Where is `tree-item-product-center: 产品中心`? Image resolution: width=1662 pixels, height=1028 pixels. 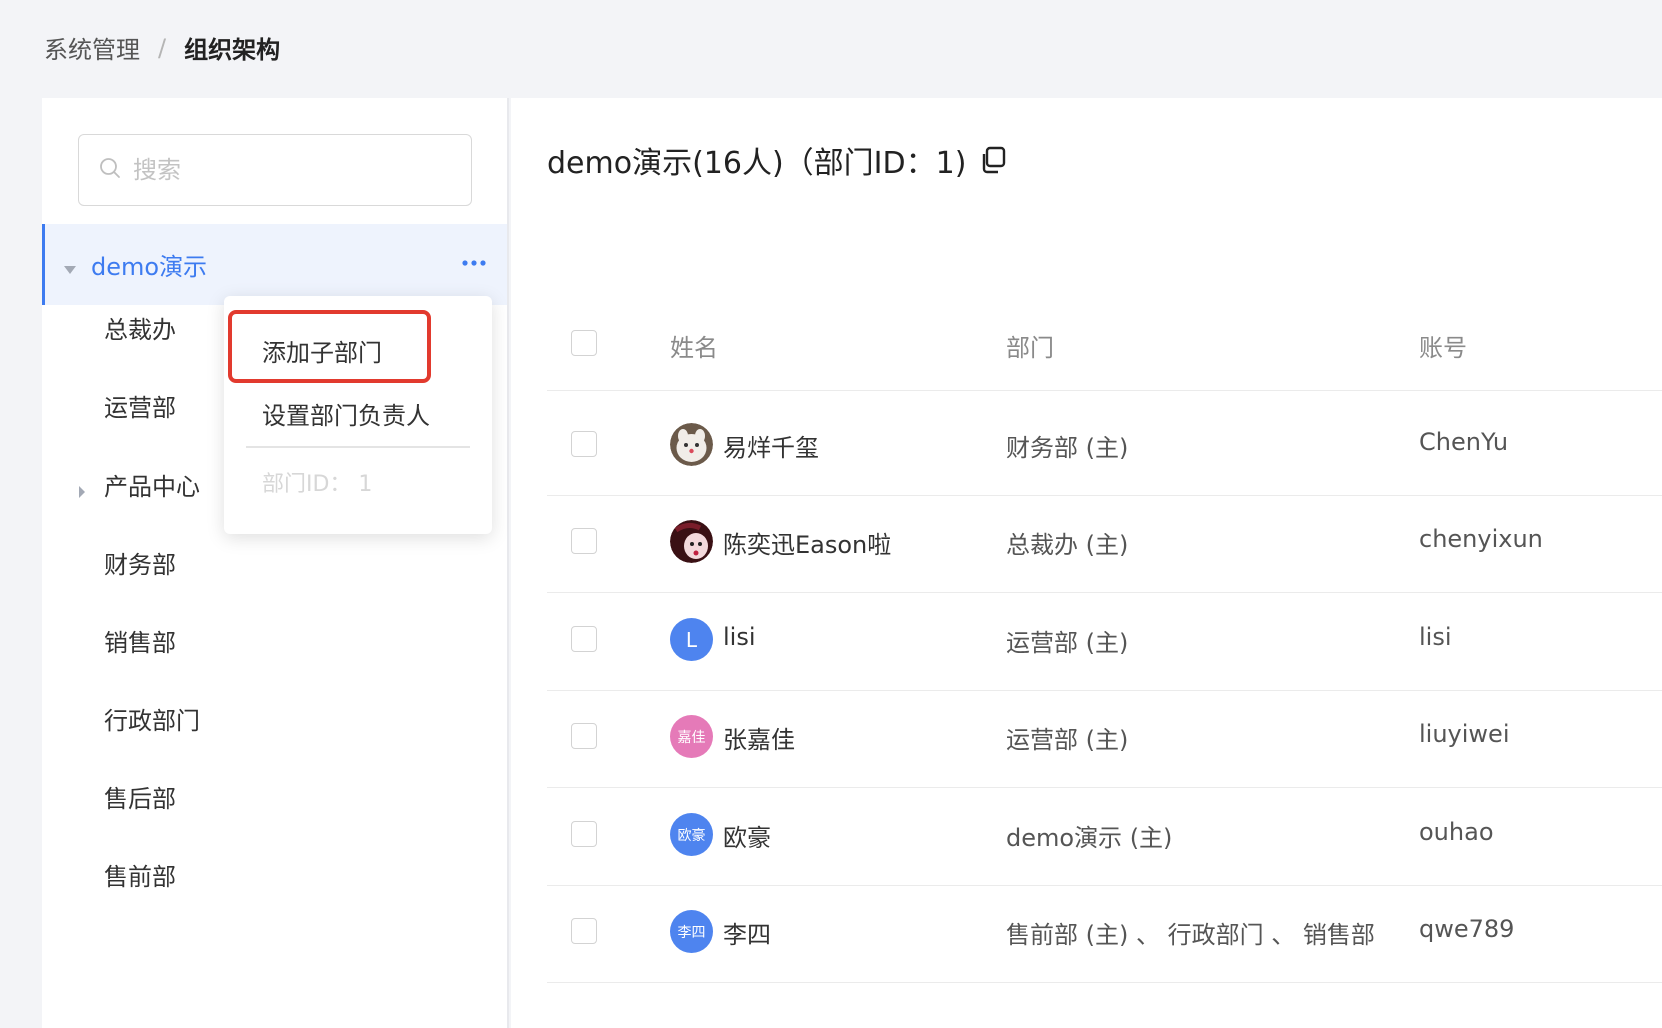
tree-item-product-center: 产品中心 is located at coordinates (139, 484).